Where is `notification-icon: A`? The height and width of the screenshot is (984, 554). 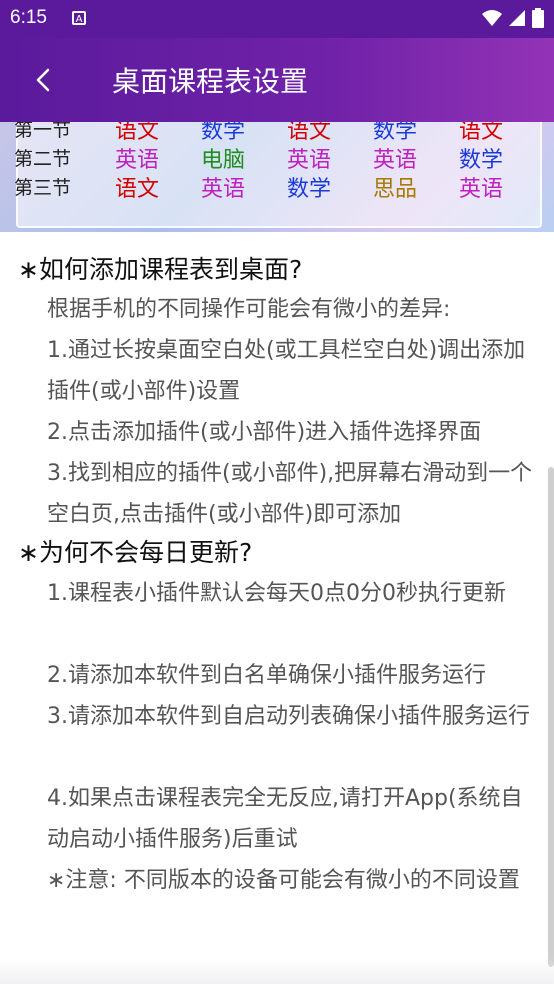 notification-icon: A is located at coordinates (79, 18).